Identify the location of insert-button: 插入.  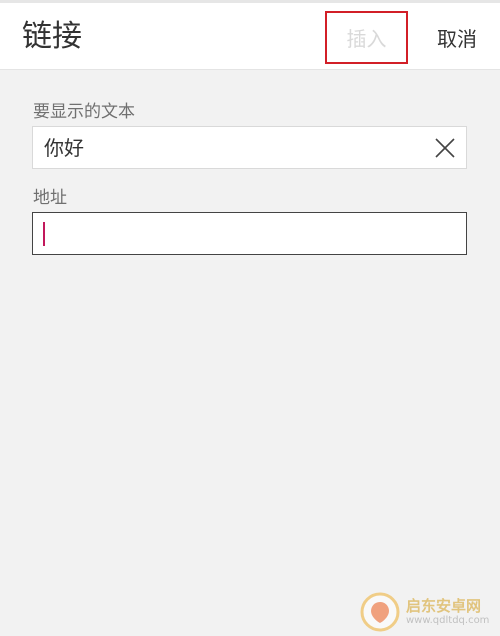
(366, 37).